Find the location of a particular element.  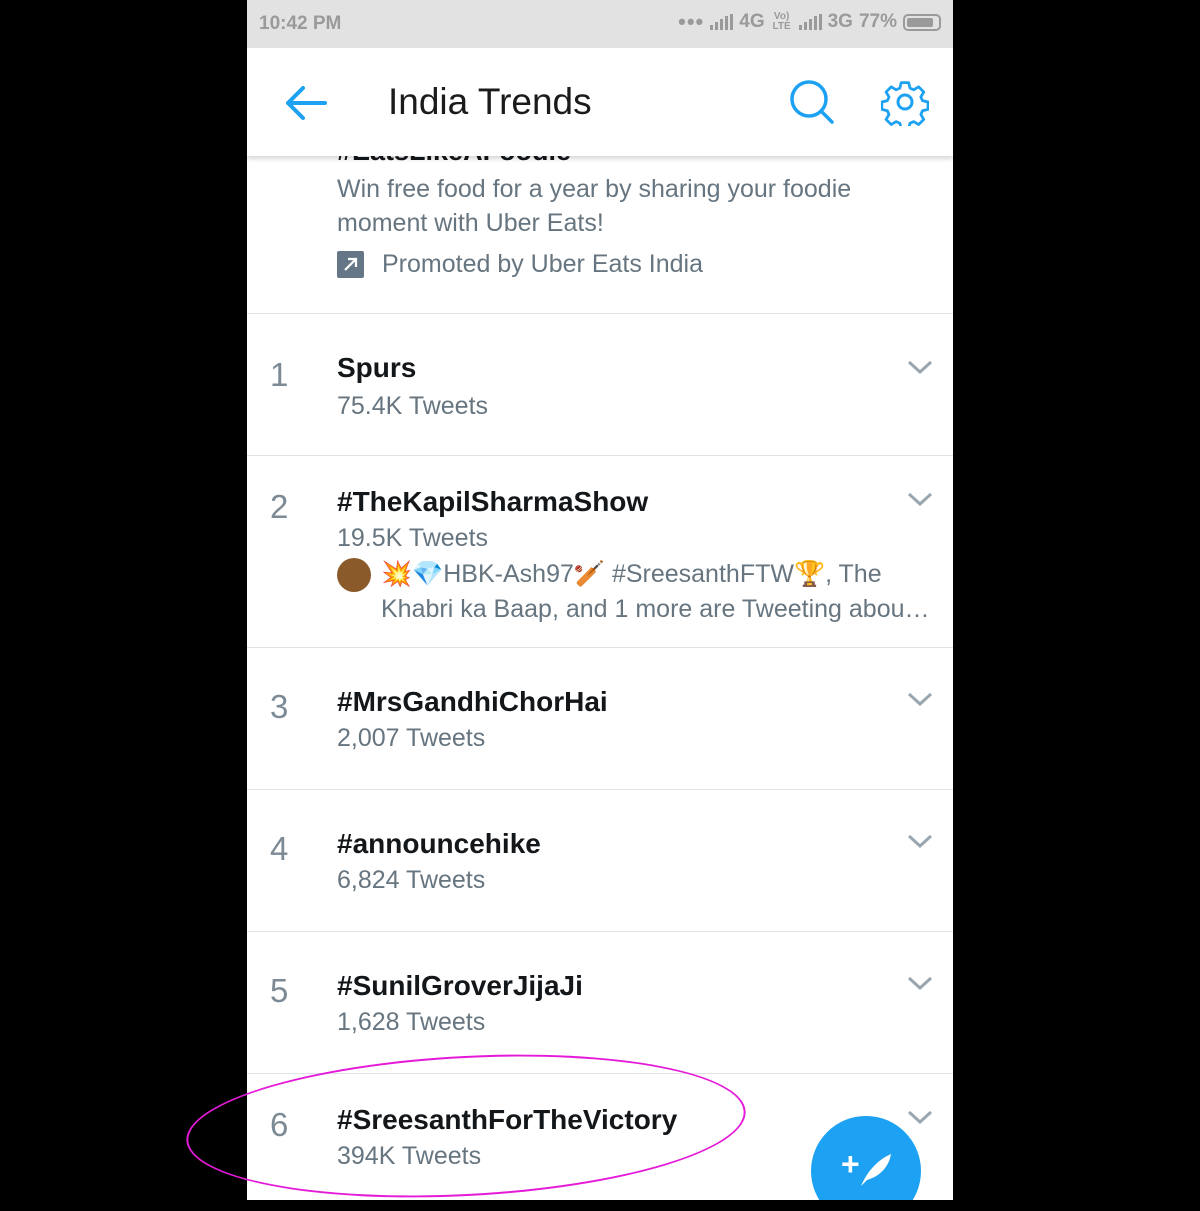

trend-rank: 5 is located at coordinates (279, 990).